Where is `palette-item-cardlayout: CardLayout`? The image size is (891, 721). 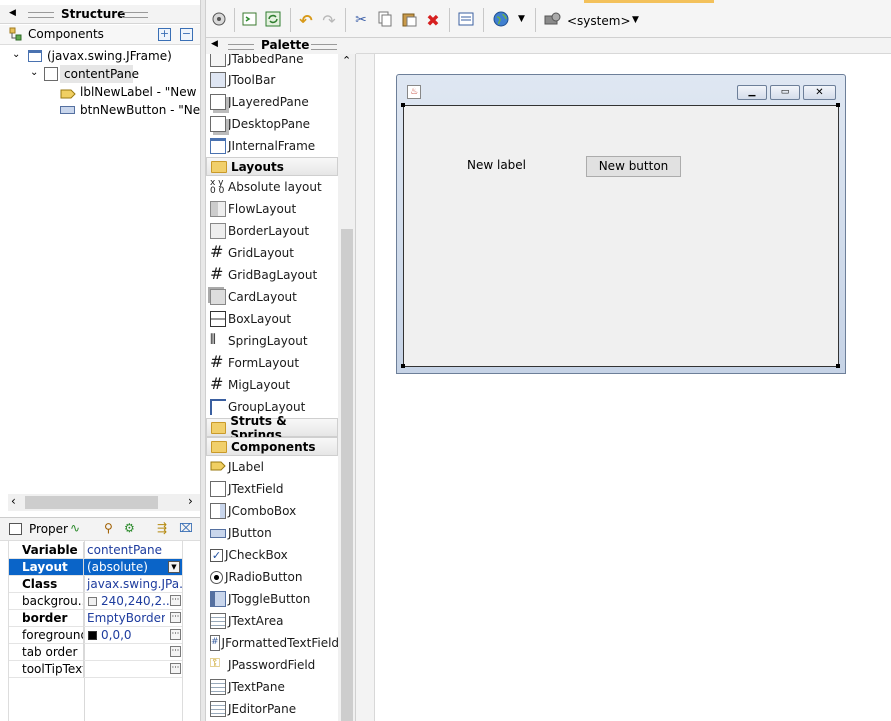
palette-item-cardlayout: CardLayout is located at coordinates (272, 297).